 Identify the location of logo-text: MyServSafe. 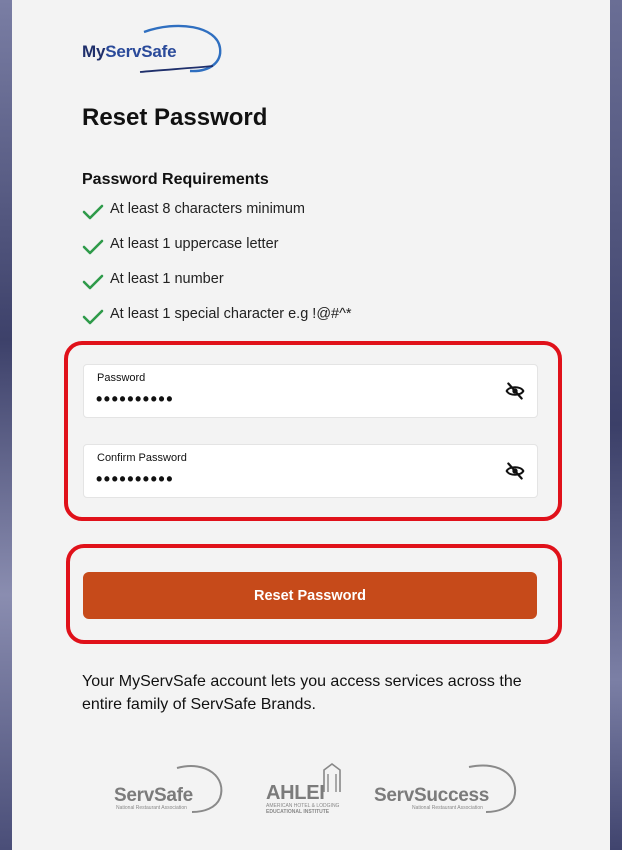
(129, 51).